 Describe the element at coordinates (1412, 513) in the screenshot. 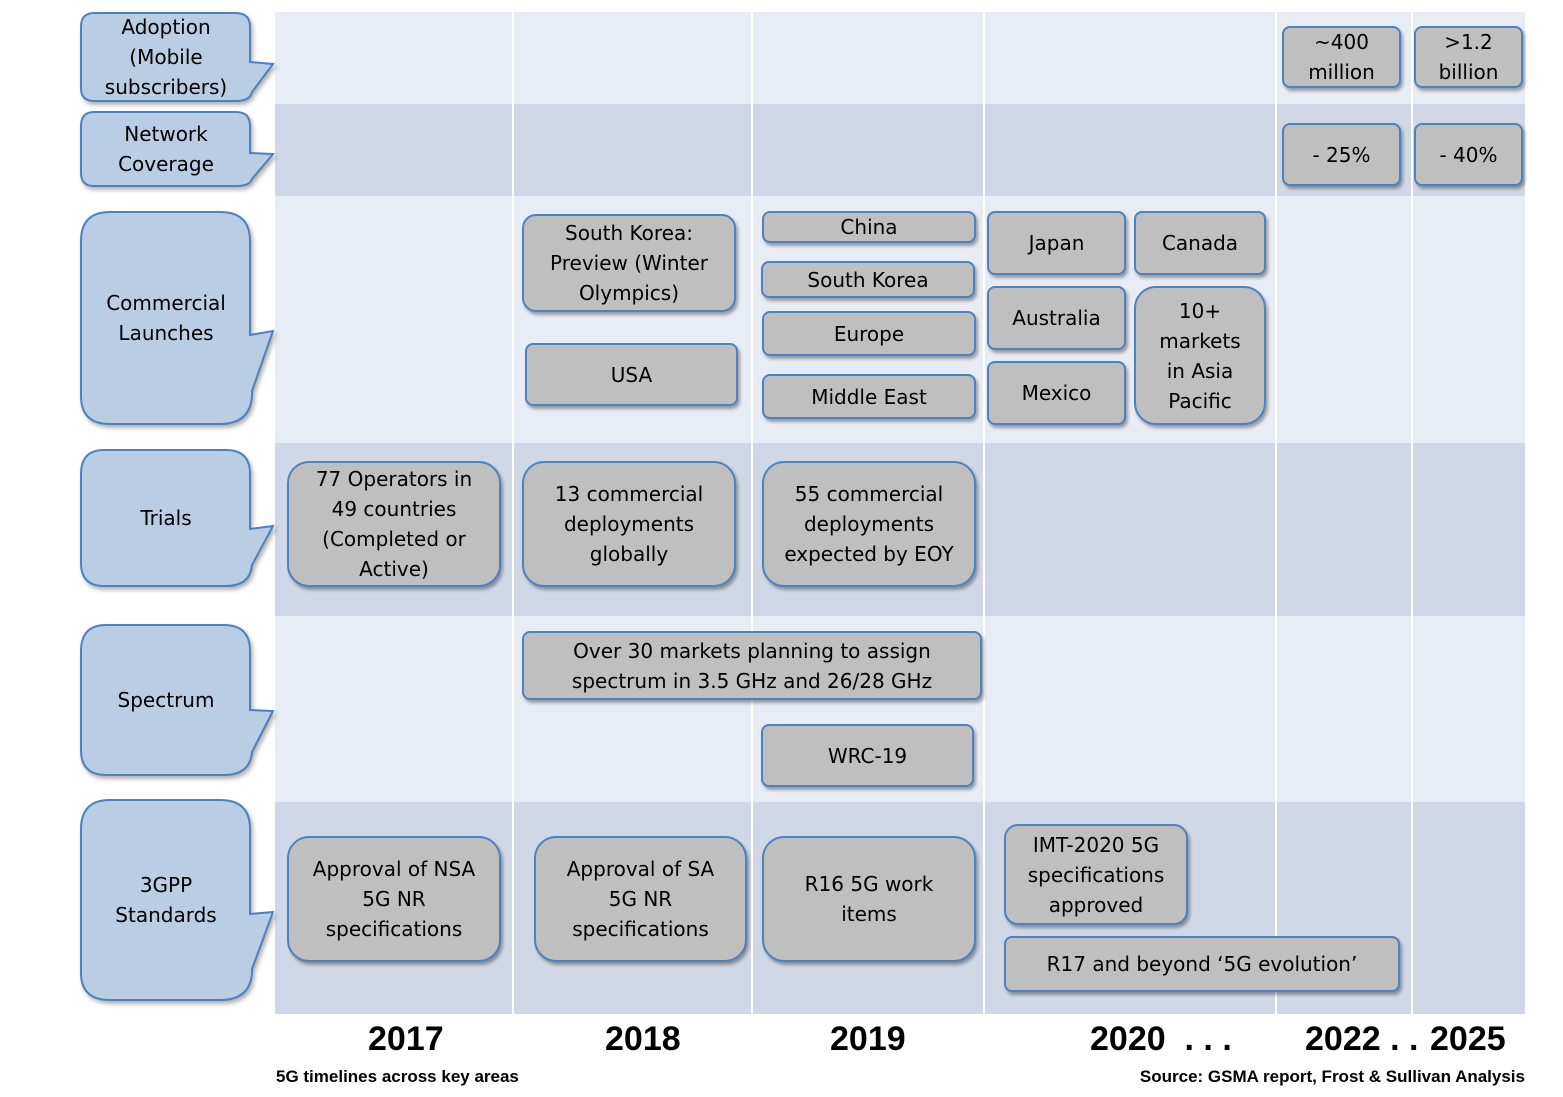

I see `divider-2022-2025` at that location.